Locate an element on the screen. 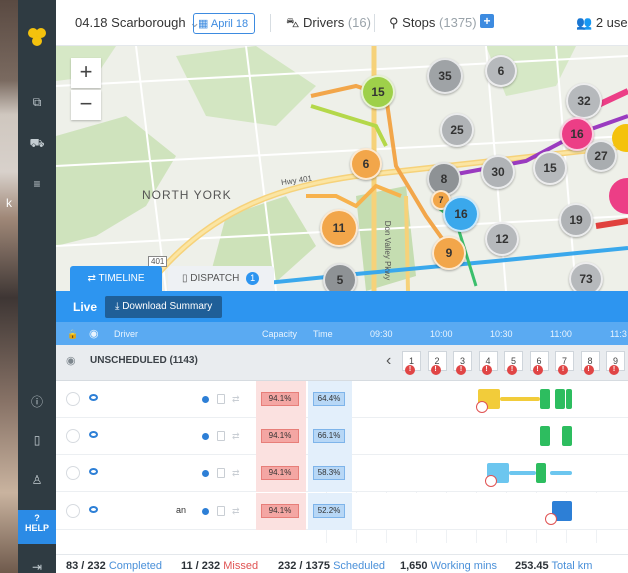 The width and height of the screenshot is (628, 573). car-icon: ⛍ is located at coordinates (293, 22).